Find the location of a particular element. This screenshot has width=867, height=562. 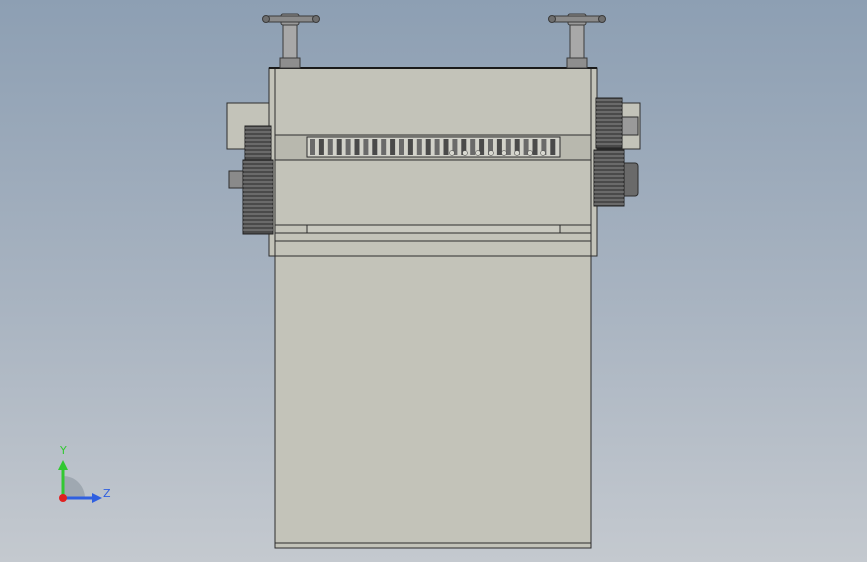

left-t-handle is located at coordinates (291, 41).